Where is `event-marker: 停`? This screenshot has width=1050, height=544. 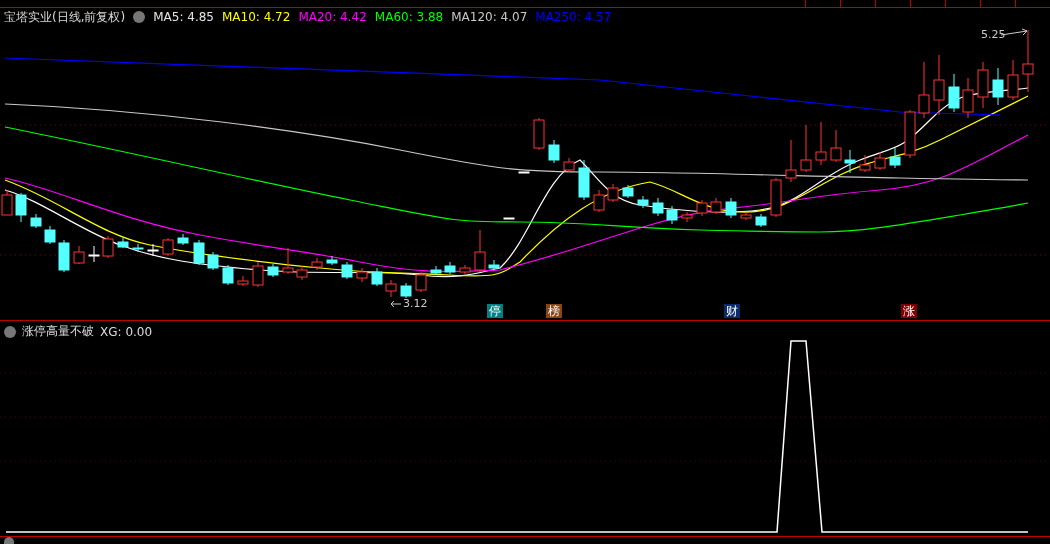
event-marker: 停 is located at coordinates (495, 311).